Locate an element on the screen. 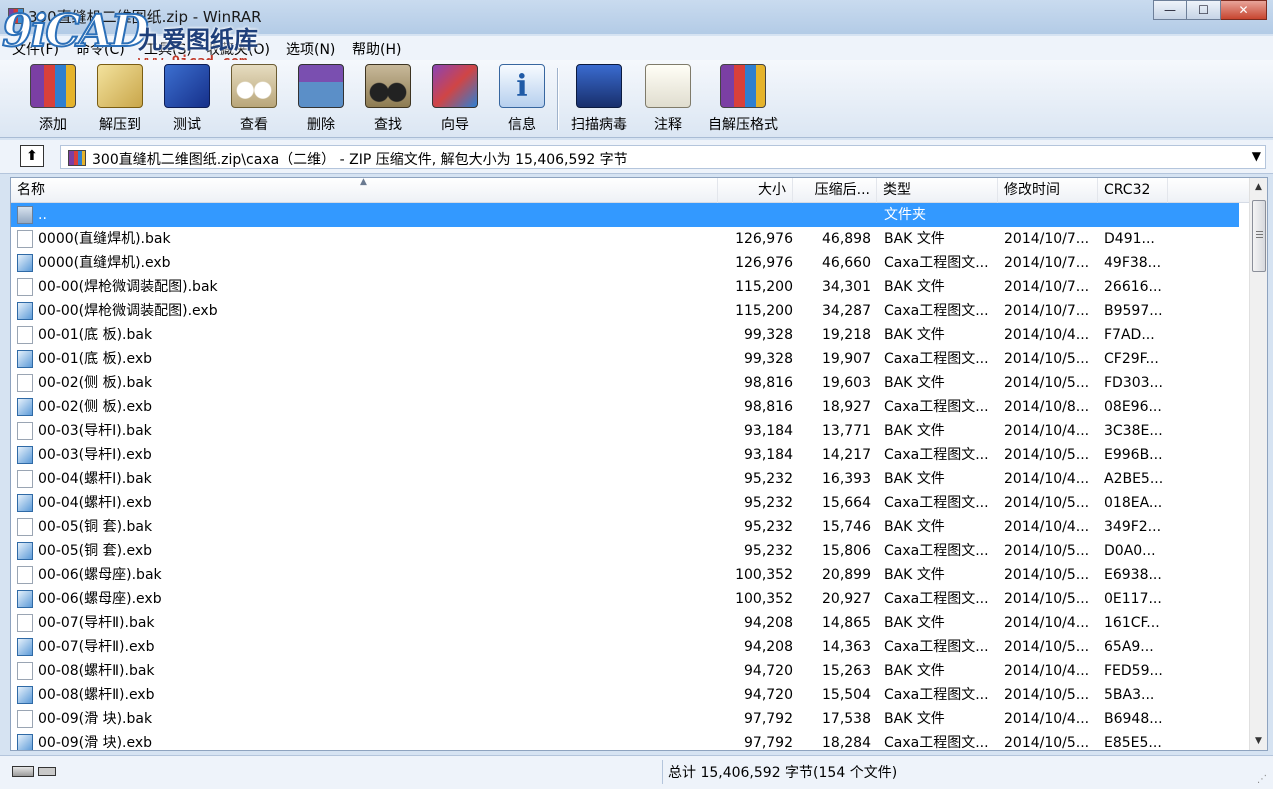 The image size is (1273, 789). maximize-button: ☐ is located at coordinates (1204, 10).